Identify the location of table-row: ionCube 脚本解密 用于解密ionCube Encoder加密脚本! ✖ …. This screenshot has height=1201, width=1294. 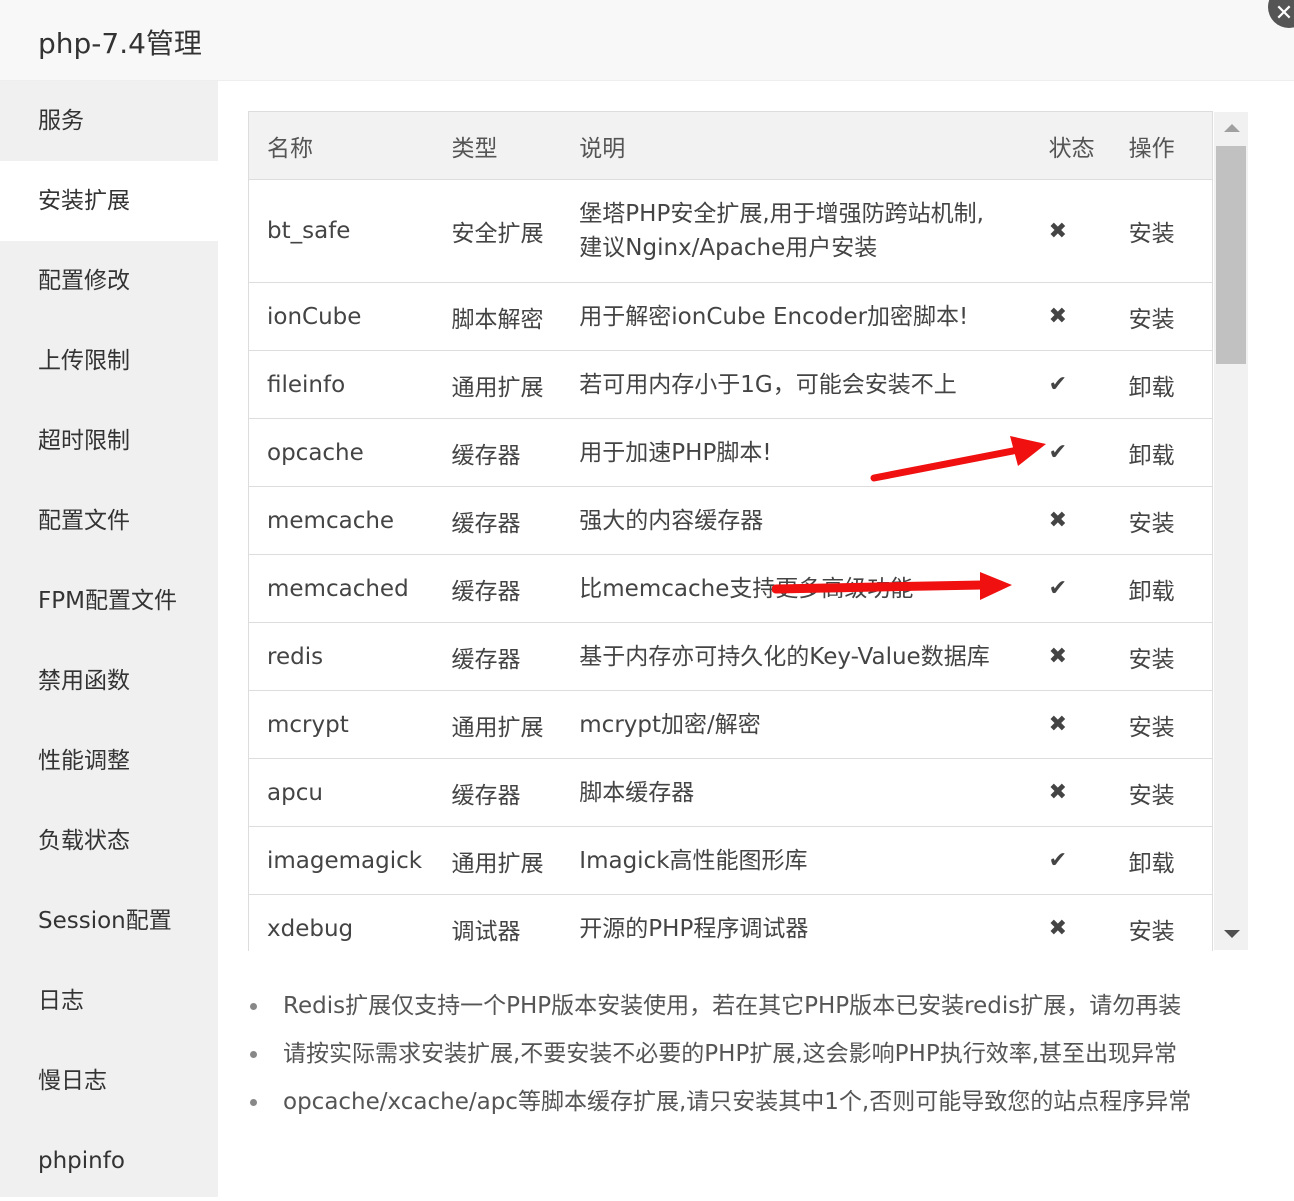
(730, 316).